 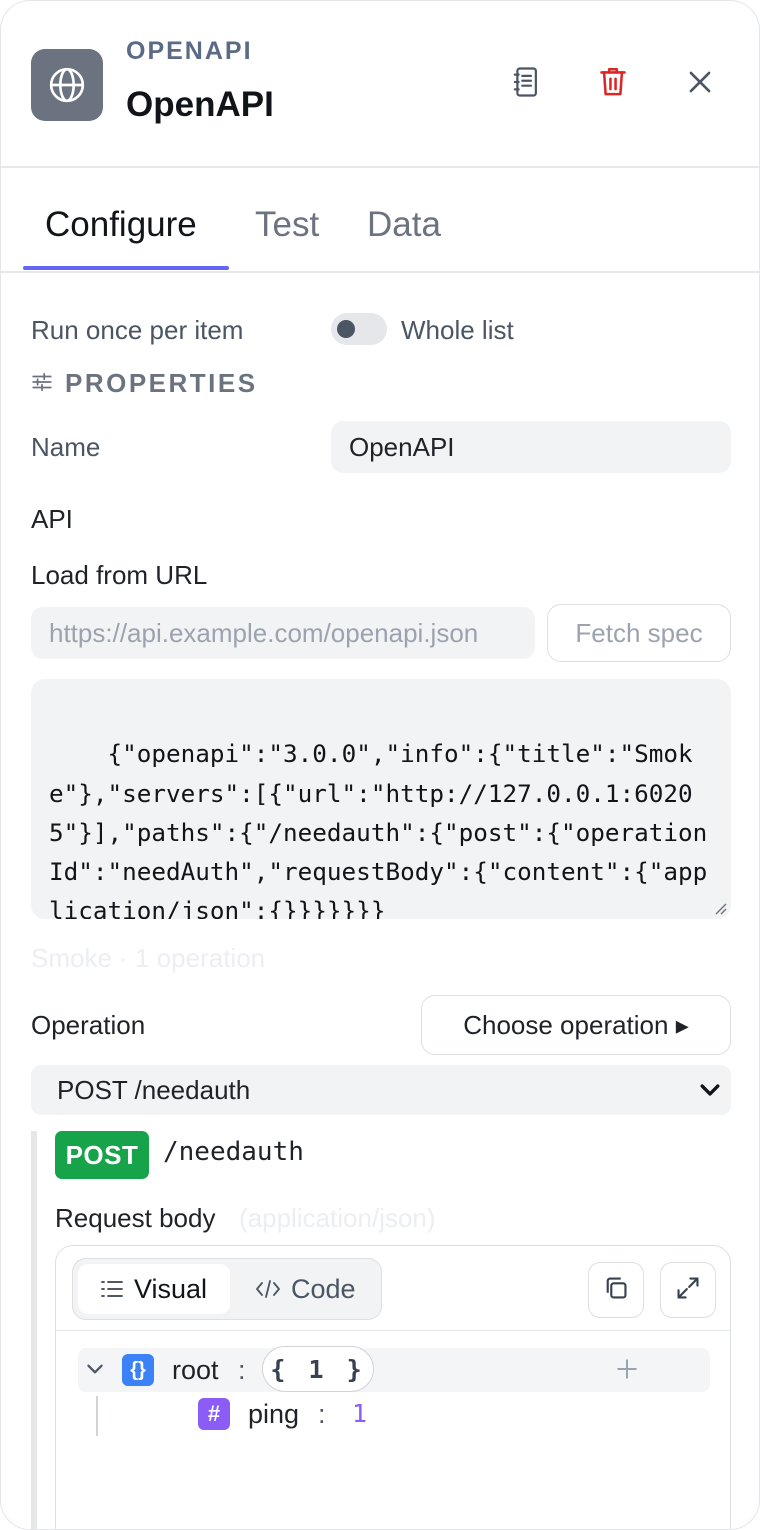 I want to click on tab-bar: Configure Test Data, so click(x=380, y=221).